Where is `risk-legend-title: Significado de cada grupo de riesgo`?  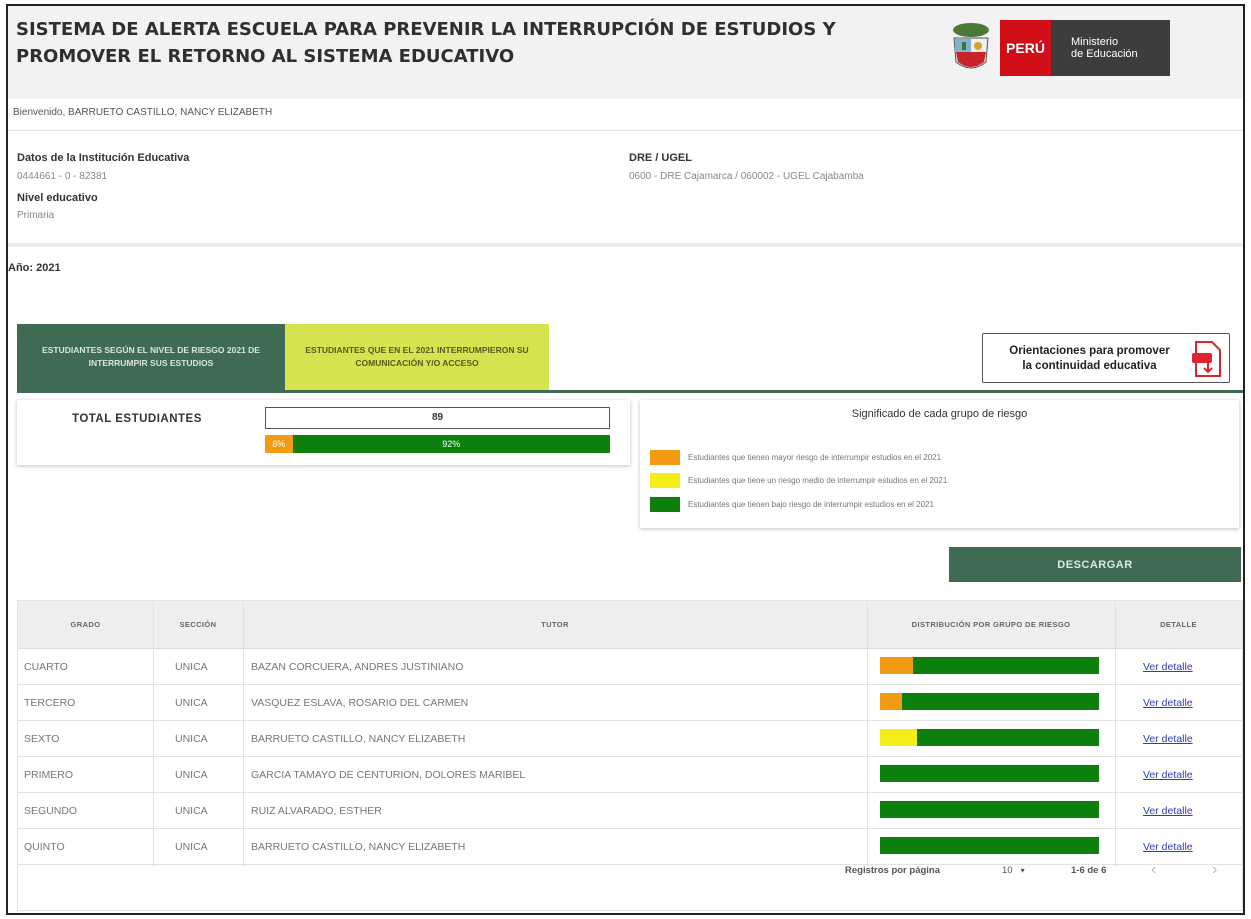 risk-legend-title: Significado de cada grupo de riesgo is located at coordinates (939, 414).